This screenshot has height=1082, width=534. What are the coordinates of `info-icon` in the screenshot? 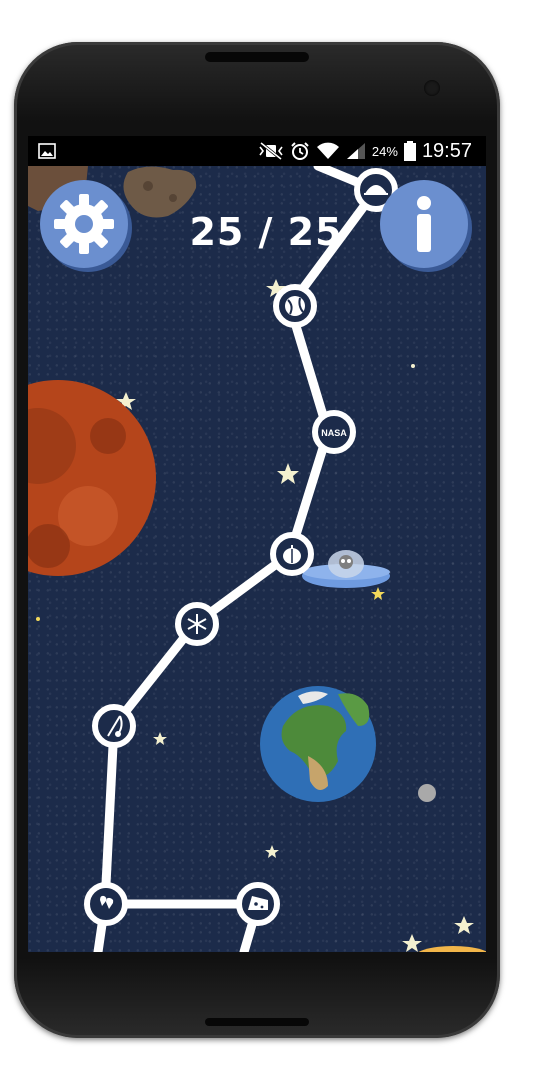 It's located at (424, 224).